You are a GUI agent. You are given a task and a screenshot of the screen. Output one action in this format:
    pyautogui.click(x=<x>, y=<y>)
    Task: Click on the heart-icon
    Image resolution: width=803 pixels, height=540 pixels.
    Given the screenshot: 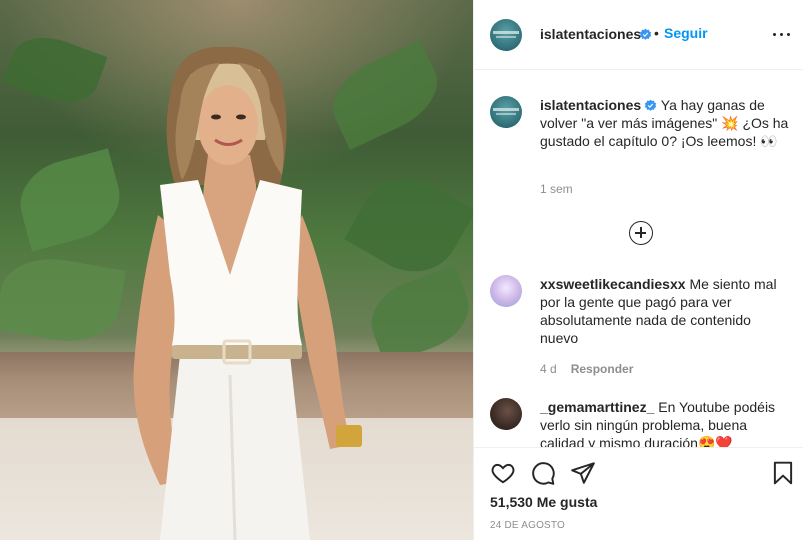 What is the action you would take?
    pyautogui.click(x=503, y=473)
    